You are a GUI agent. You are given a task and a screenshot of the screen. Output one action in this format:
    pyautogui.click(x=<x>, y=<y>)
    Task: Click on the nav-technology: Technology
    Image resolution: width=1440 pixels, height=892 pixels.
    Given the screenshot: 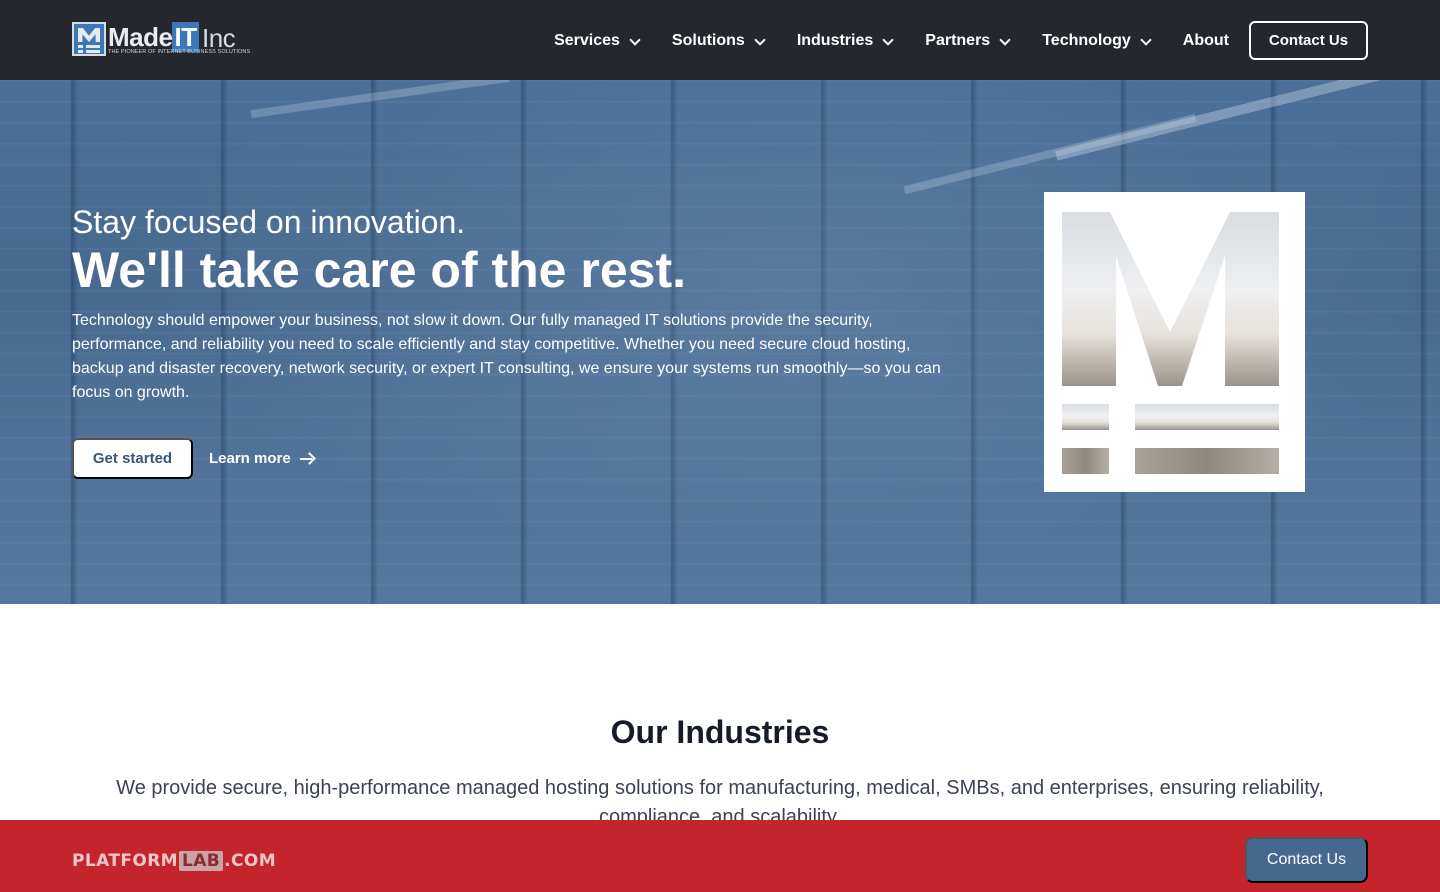 What is the action you would take?
    pyautogui.click(x=1097, y=41)
    